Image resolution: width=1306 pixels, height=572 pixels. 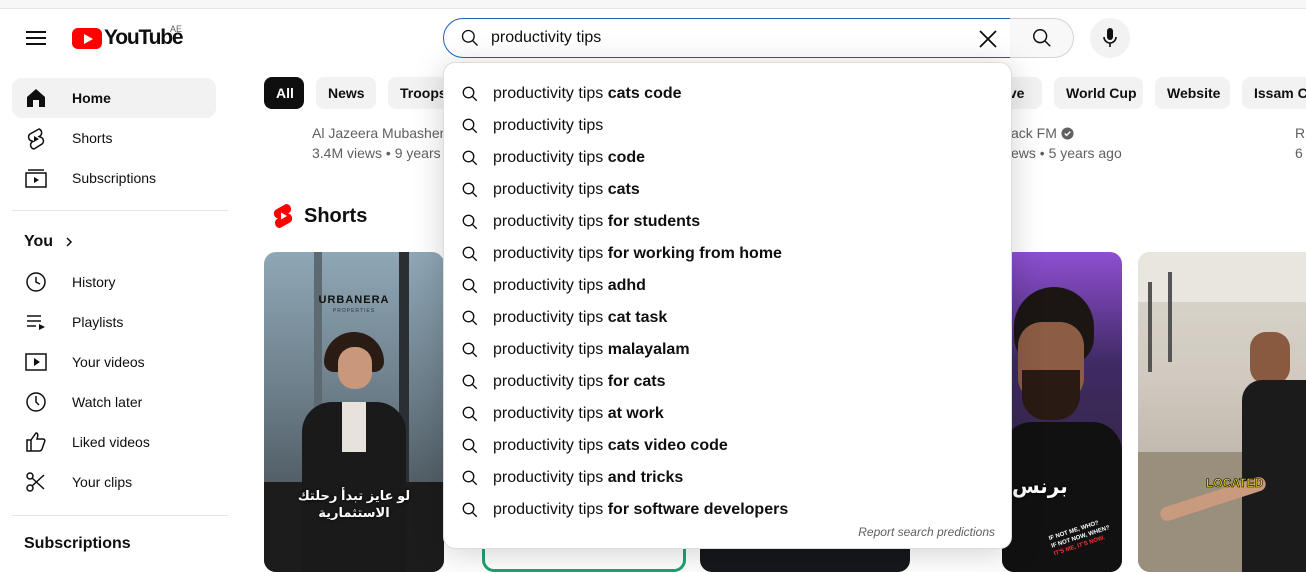 What do you see at coordinates (633, 413) in the screenshot?
I see `suggestion-completion: at work` at bounding box center [633, 413].